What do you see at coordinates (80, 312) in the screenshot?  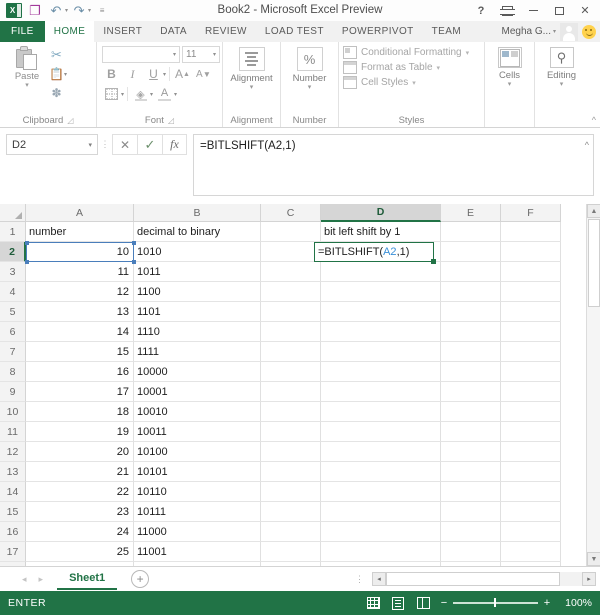 I see `cell-A5: 13` at bounding box center [80, 312].